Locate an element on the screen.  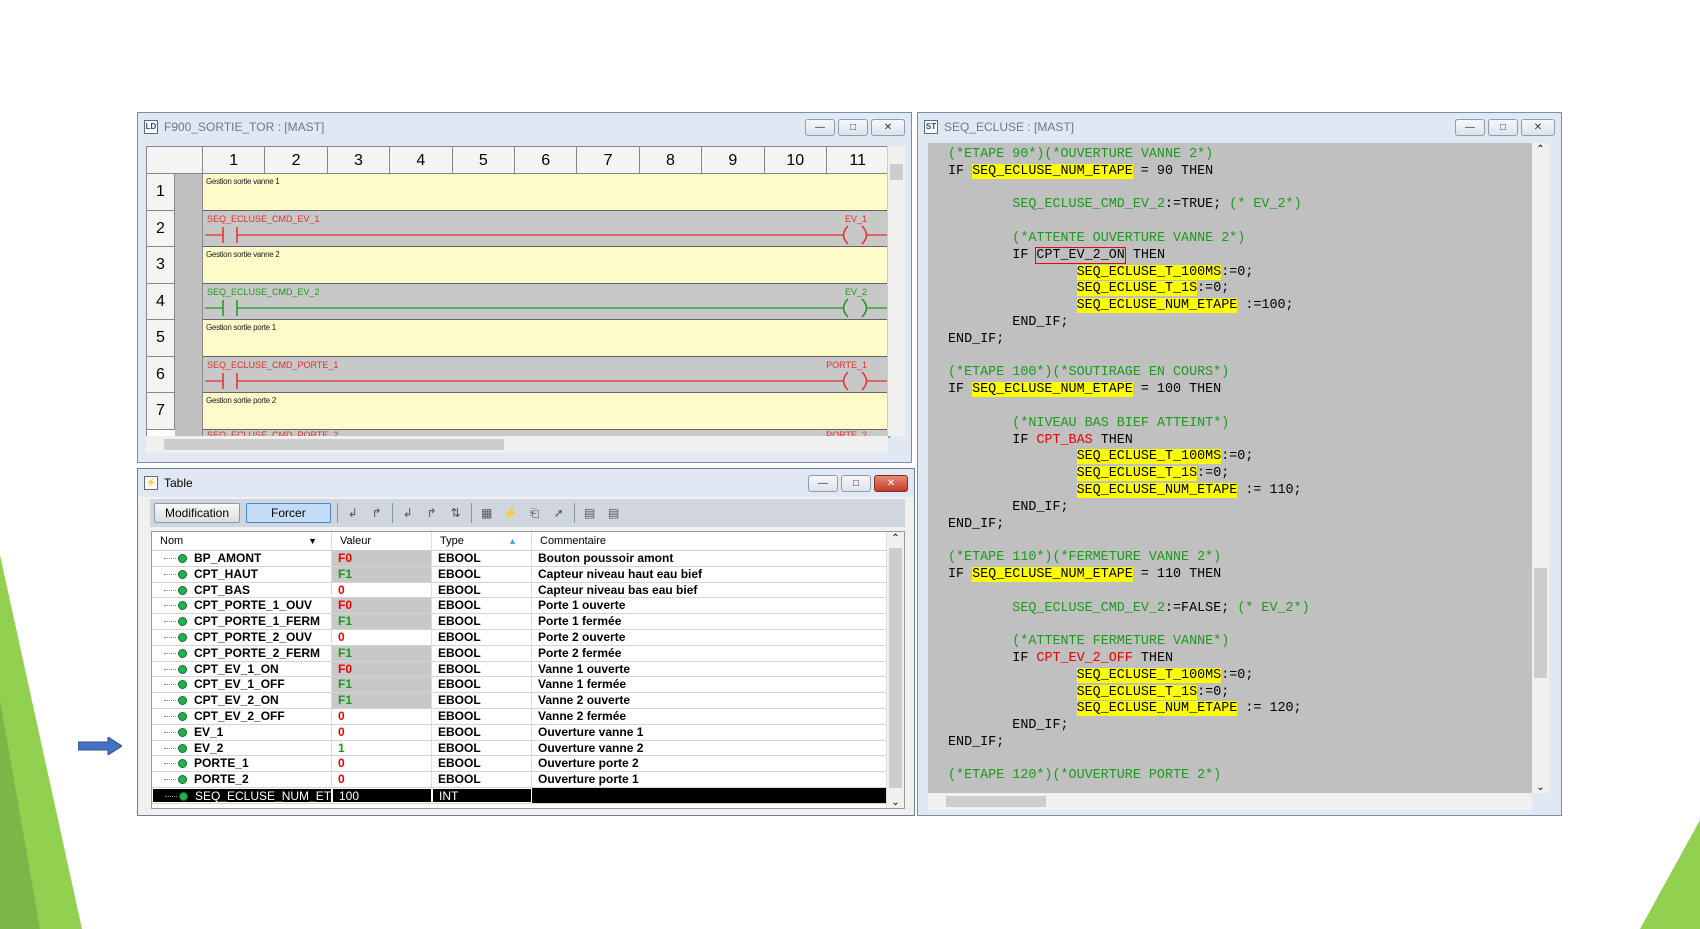
table-row: PORTE_2 0 EBOOL Ouverture porte 1 is located at coordinates (528, 780).